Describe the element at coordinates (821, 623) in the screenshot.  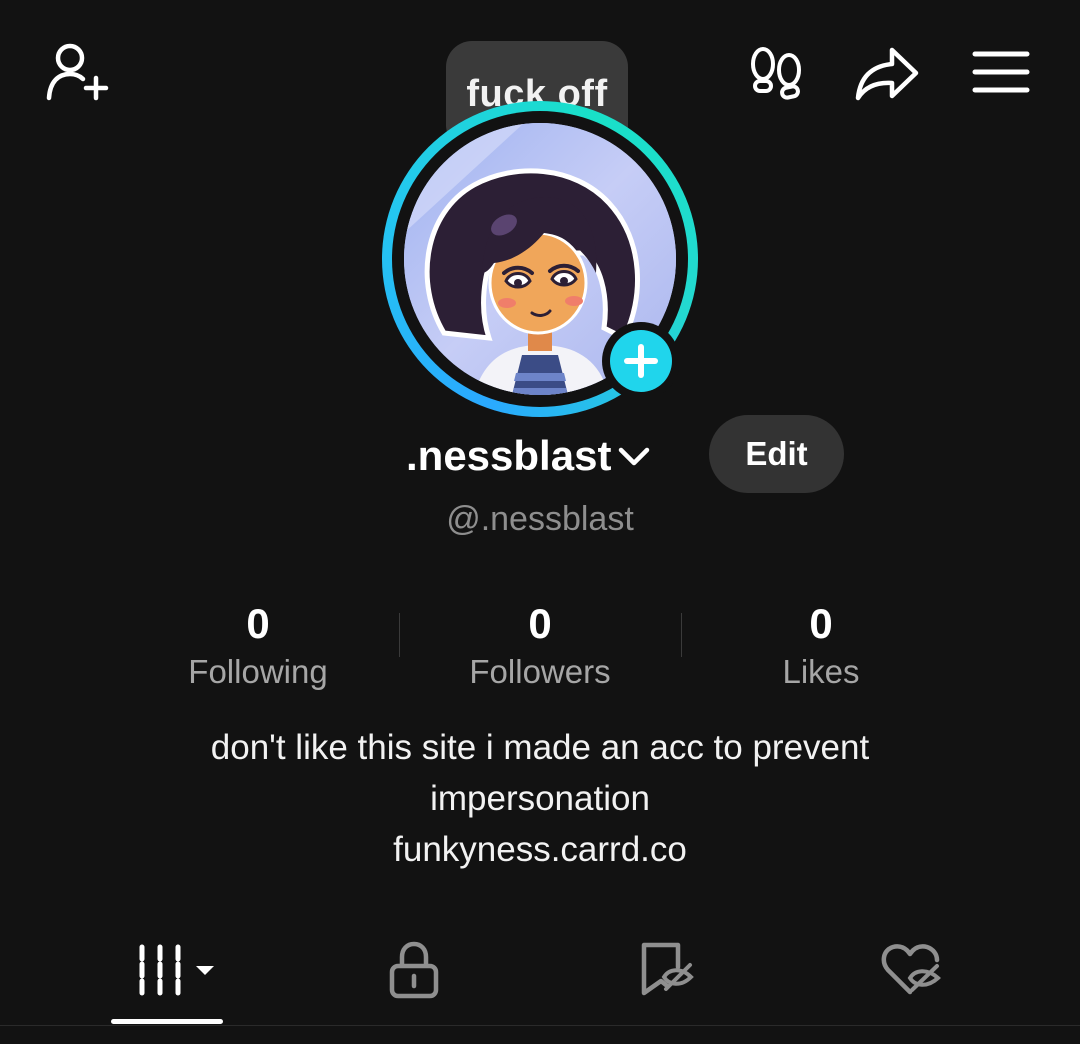
I see `likes-count: 0` at that location.